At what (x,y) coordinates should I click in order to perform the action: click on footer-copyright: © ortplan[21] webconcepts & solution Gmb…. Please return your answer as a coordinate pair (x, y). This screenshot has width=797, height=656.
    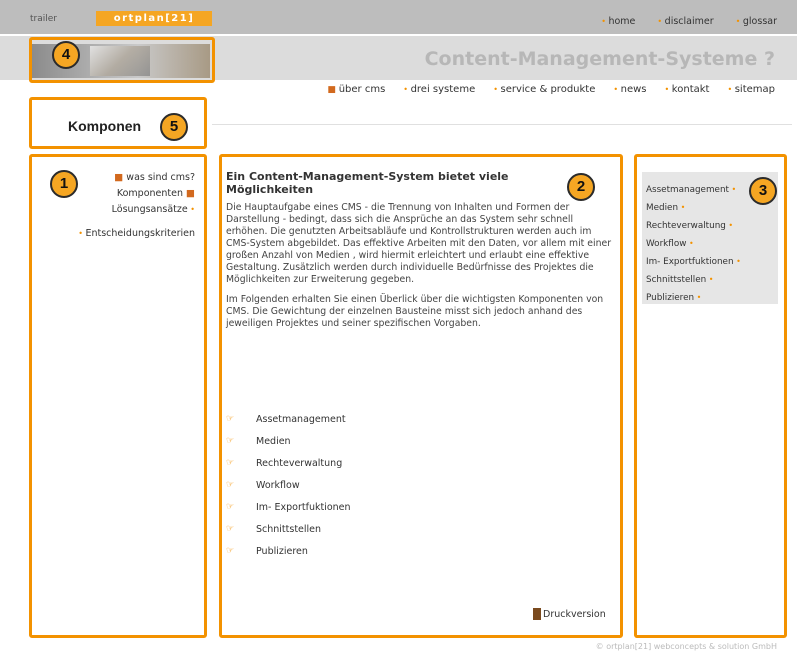
    Looking at the image, I should click on (686, 646).